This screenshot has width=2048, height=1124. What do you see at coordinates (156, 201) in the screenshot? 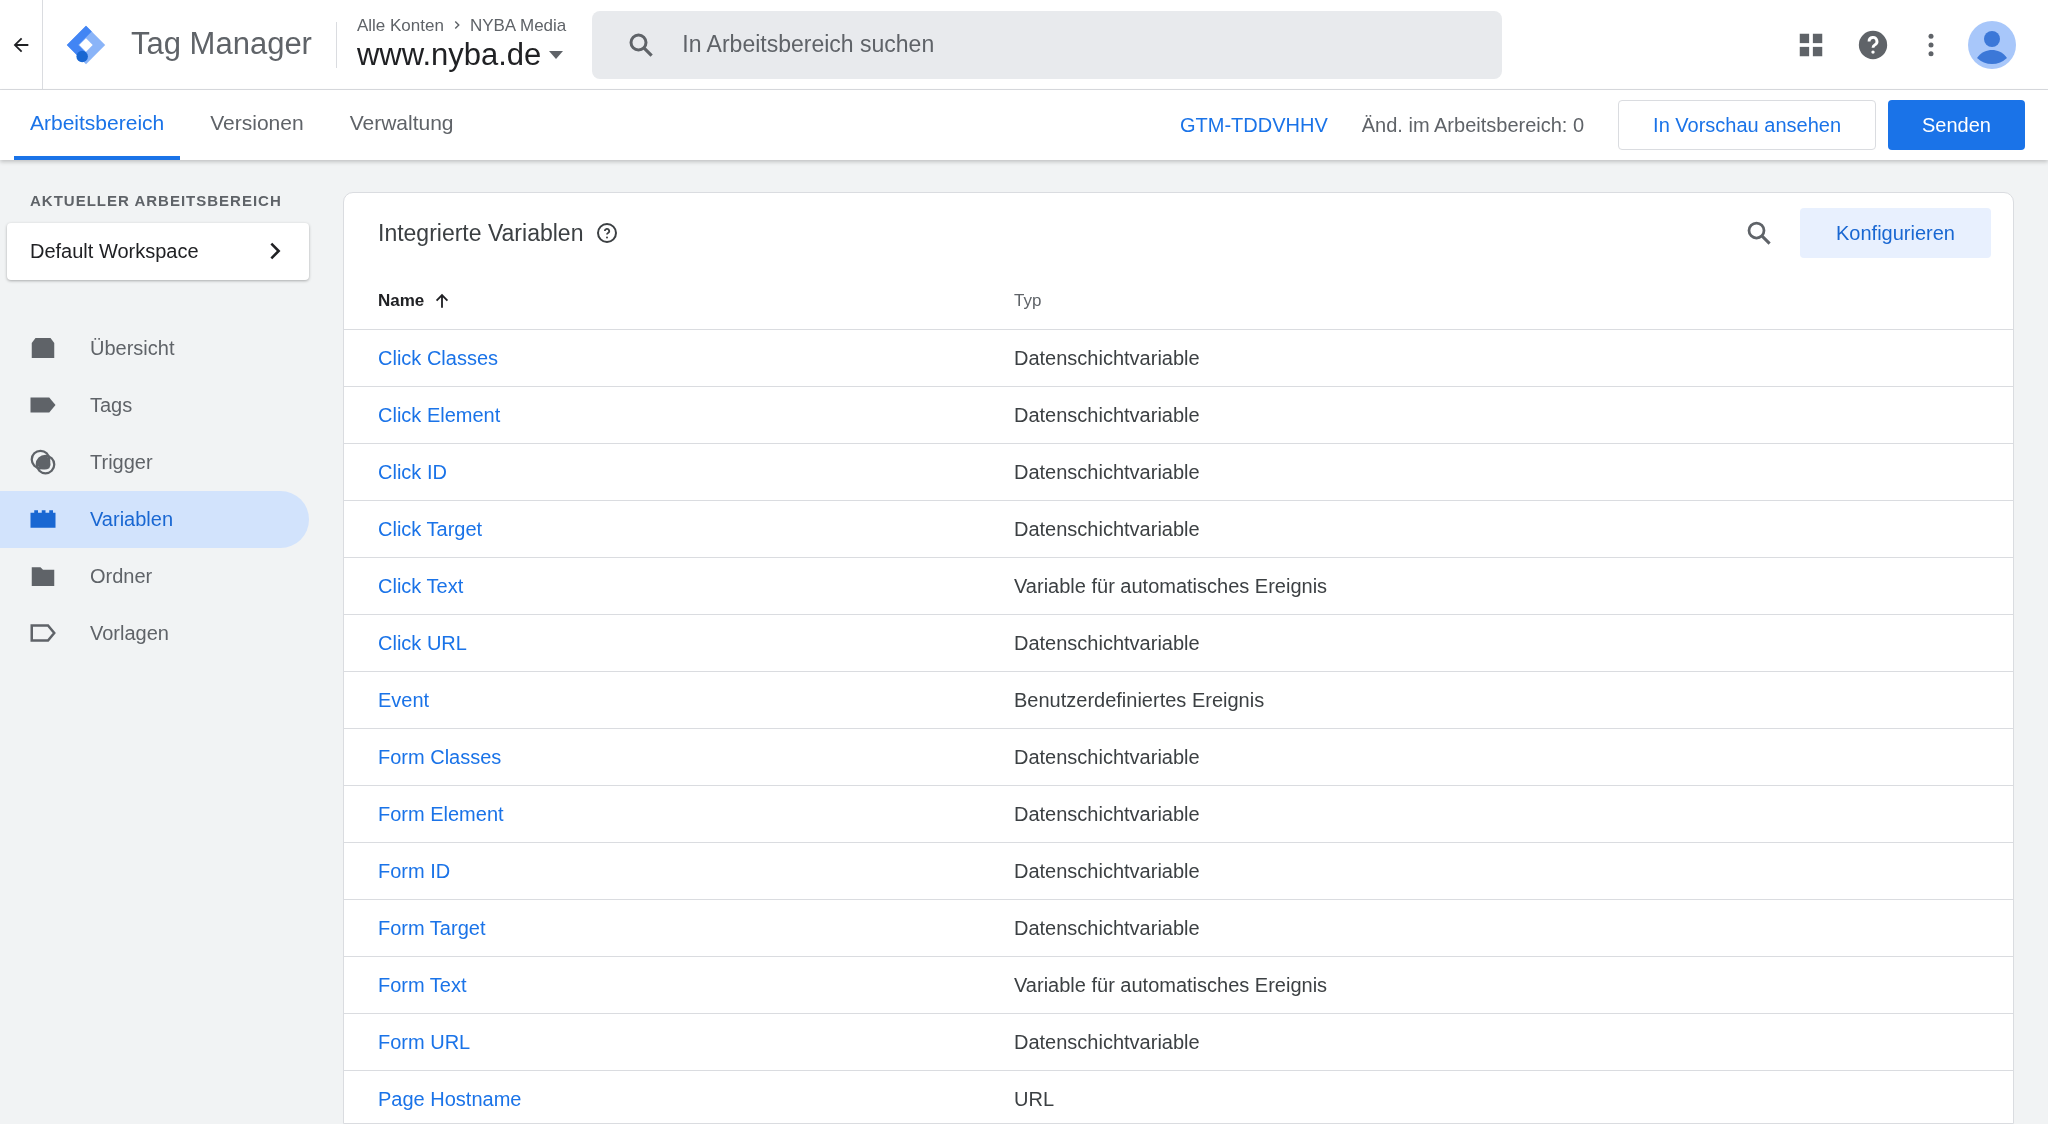
I see `section-label: AKTUELLER ARBEITSBEREICH` at bounding box center [156, 201].